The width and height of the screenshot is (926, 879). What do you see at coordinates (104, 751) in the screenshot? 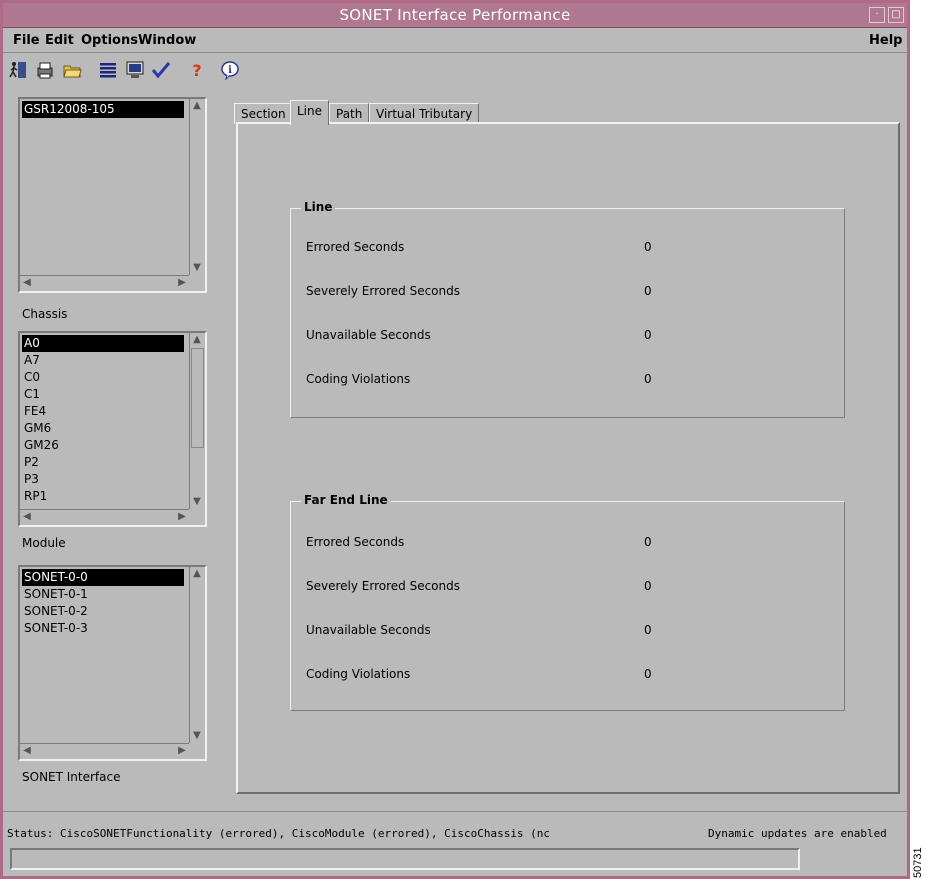
I see `sonet-horizontal-scrollbar: ◀ ▶` at bounding box center [104, 751].